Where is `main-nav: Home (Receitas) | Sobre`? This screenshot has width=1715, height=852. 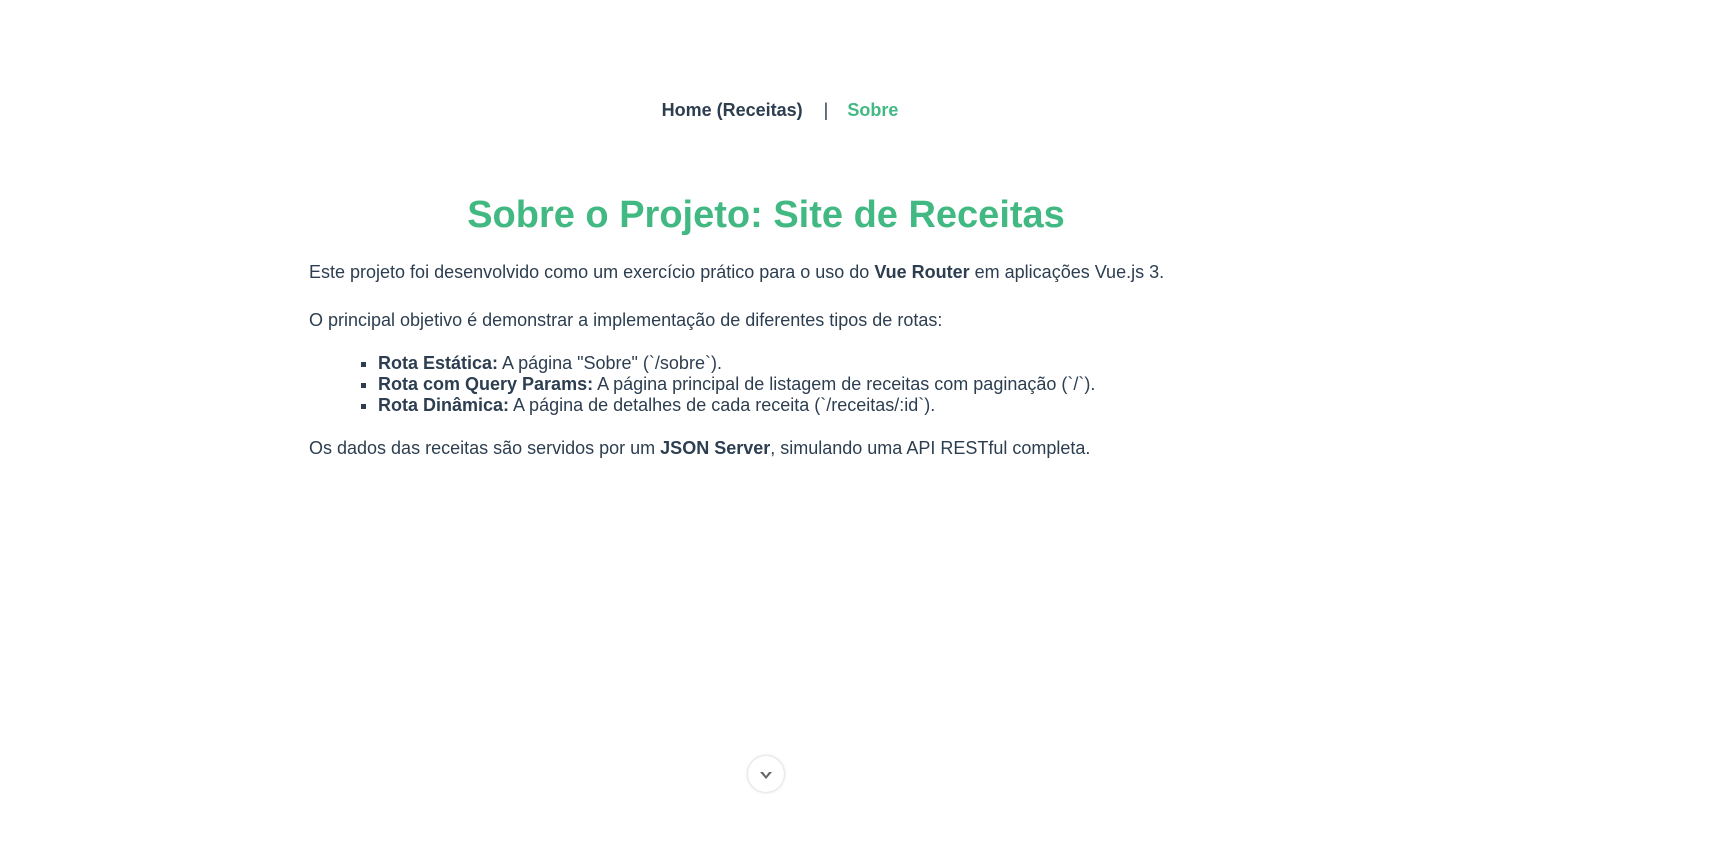
main-nav: Home (Receitas) | Sobre is located at coordinates (780, 110).